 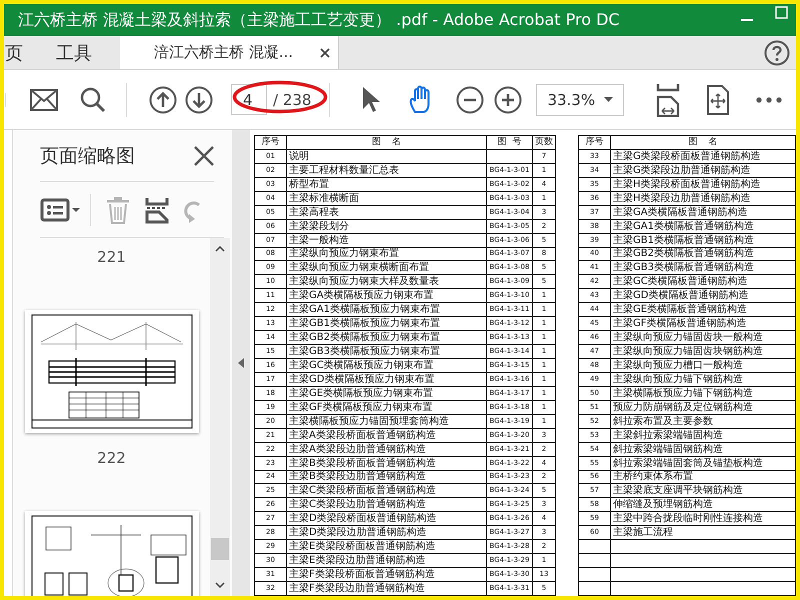 What do you see at coordinates (703, 309) in the screenshot?
I see `table-cell: 主梁GE类横隔板普通钢筋构造` at bounding box center [703, 309].